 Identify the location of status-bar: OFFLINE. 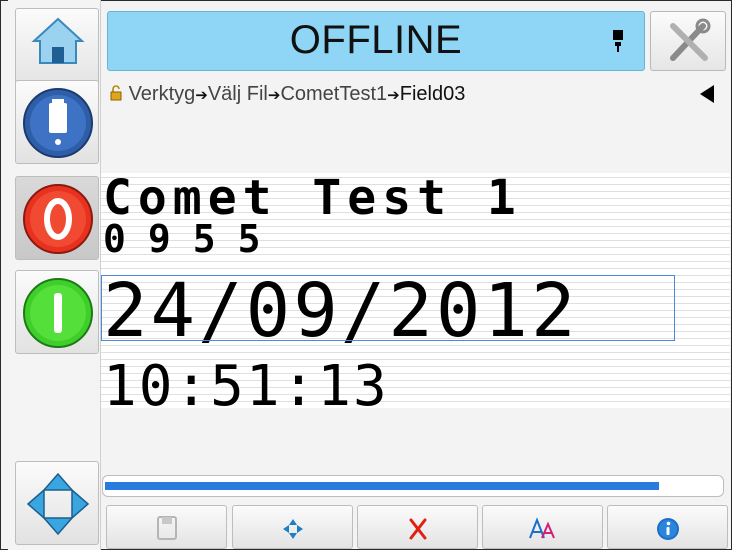
(376, 41).